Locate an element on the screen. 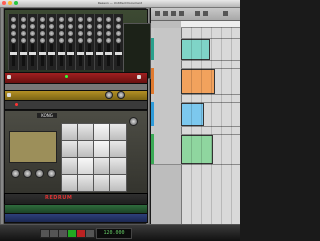 This screenshot has width=320, height=241. compressor-knob is located at coordinates (109, 95).